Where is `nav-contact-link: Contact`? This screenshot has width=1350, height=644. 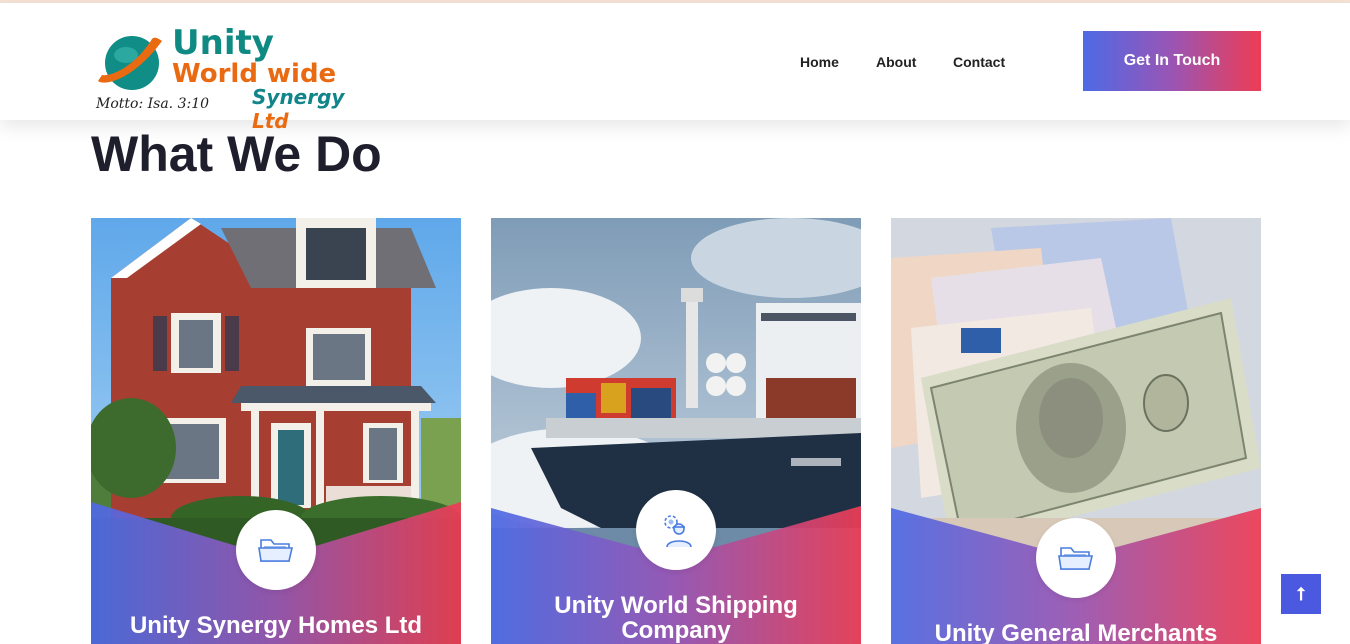
nav-contact-link: Contact is located at coordinates (979, 62).